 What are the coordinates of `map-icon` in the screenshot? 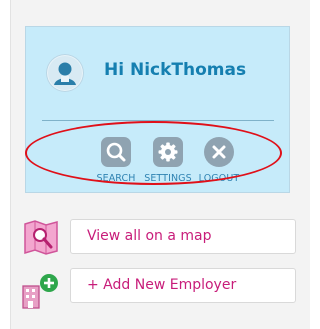 It's located at (41, 237).